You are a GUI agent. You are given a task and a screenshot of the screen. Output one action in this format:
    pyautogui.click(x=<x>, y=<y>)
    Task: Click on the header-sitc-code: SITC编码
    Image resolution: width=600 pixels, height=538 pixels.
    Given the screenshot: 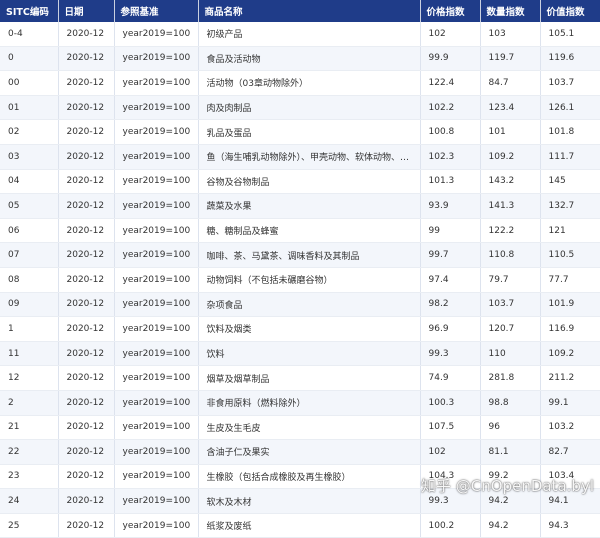 What is the action you would take?
    pyautogui.click(x=29, y=11)
    